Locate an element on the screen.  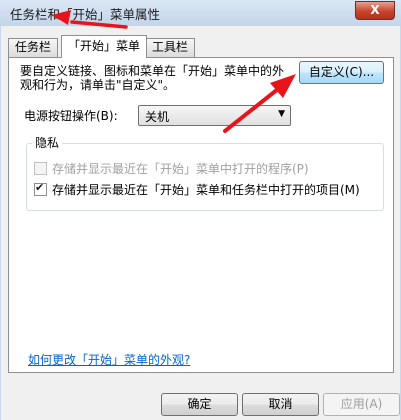
recent-items-checkbox: ✔ is located at coordinates (40, 188).